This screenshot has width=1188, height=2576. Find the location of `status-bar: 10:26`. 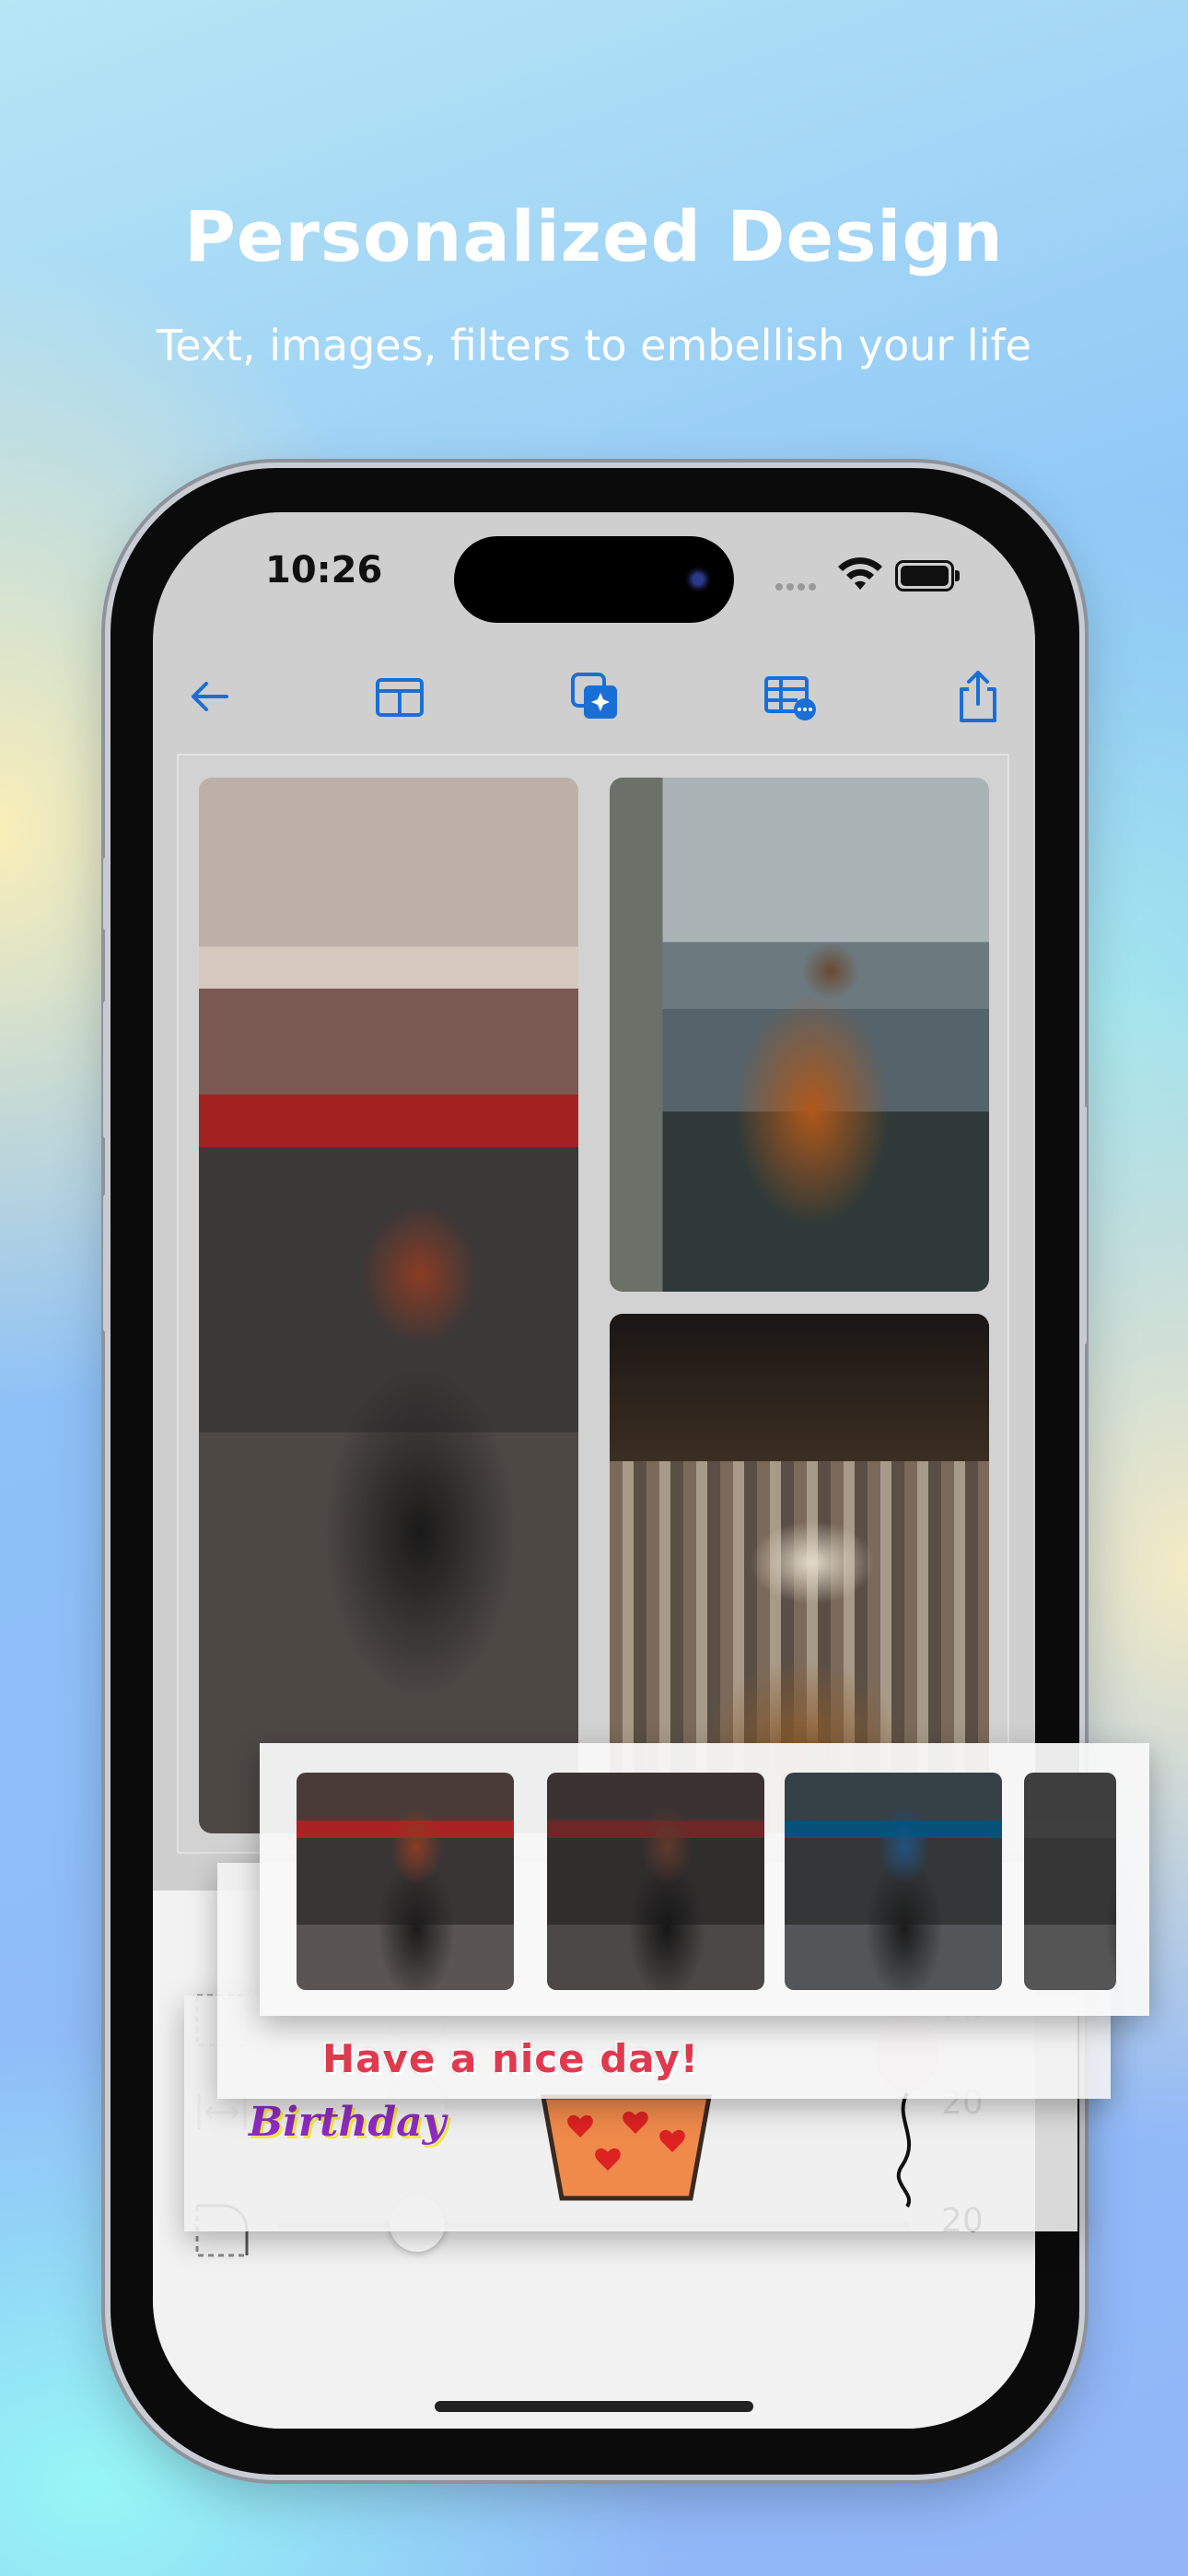

status-bar: 10:26 is located at coordinates (594, 576).